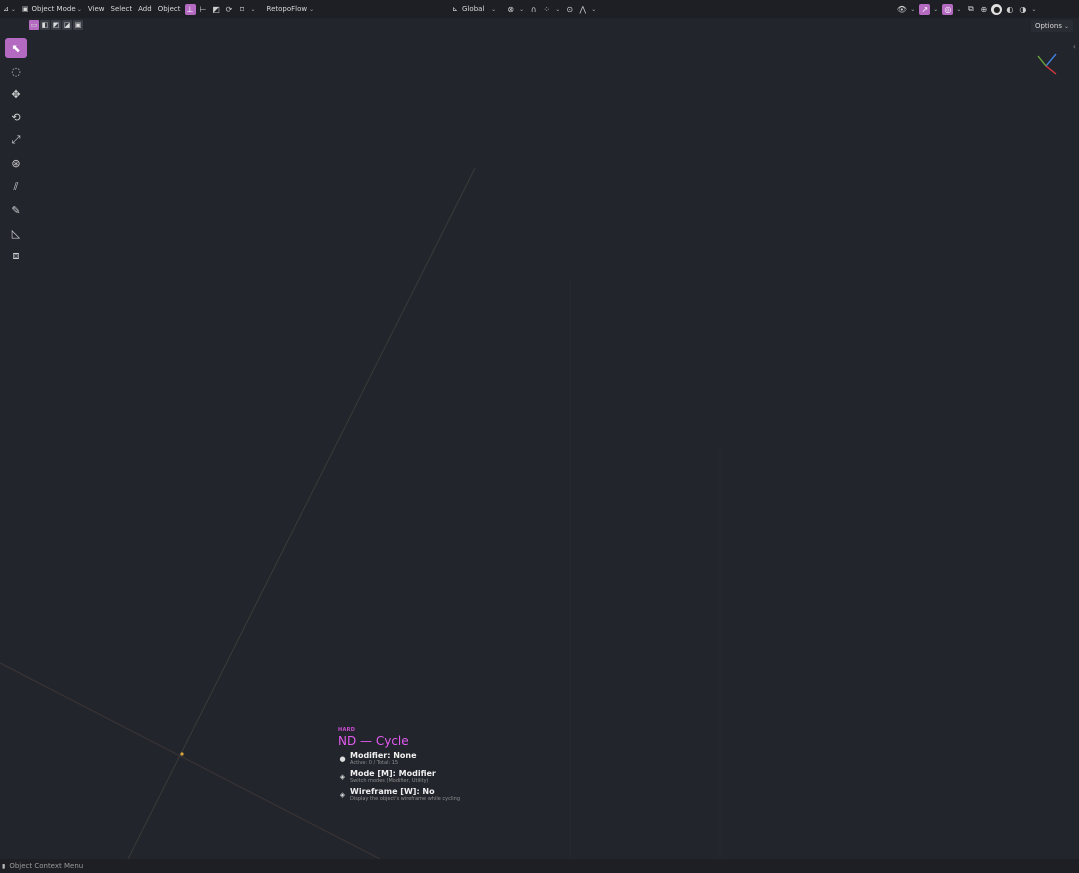  Describe the element at coordinates (169, 9) in the screenshot. I see `menu-object: Object` at that location.